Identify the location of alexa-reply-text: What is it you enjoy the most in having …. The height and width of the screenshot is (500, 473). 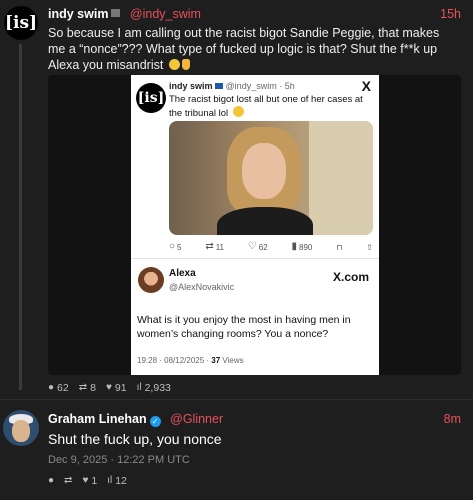
(244, 327).